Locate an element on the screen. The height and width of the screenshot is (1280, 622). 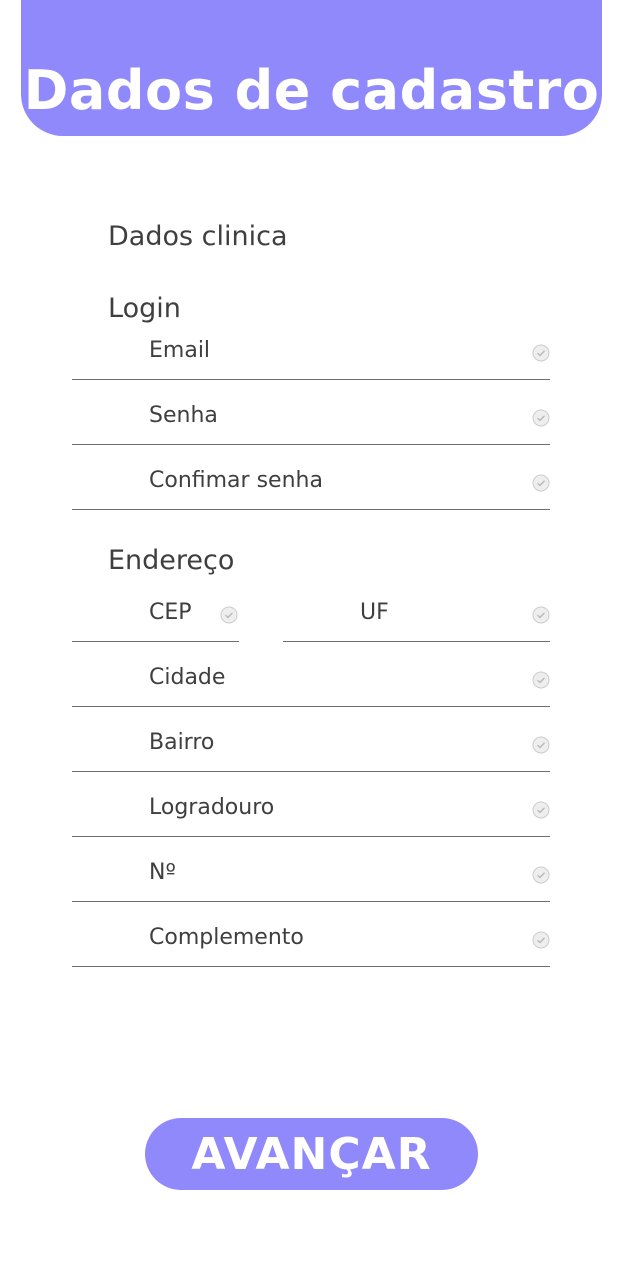
number-field: Nº is located at coordinates (311, 879).